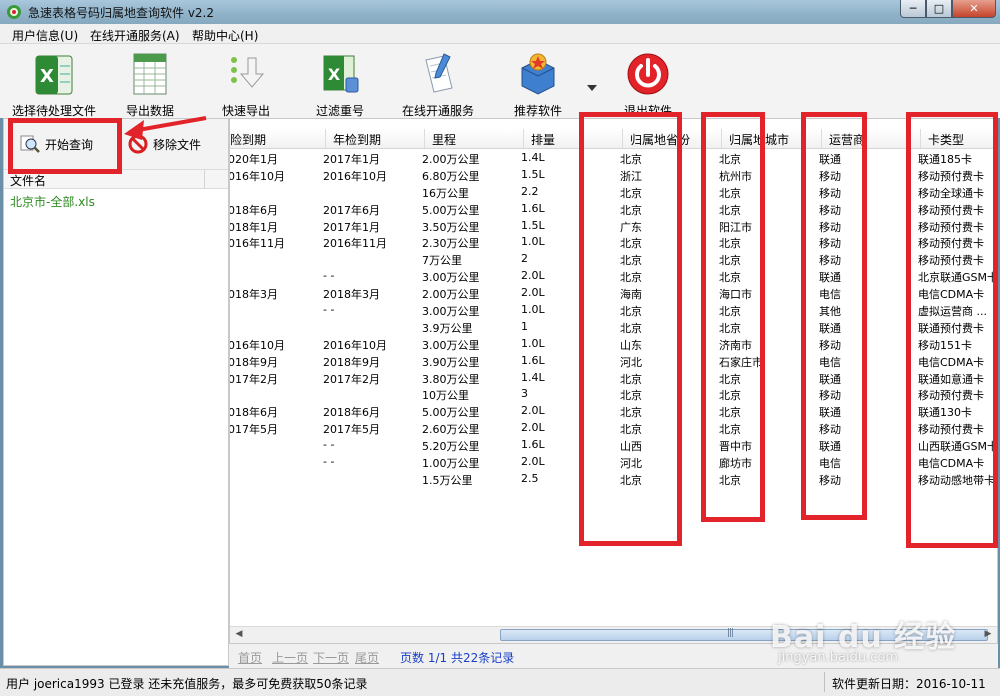 The height and width of the screenshot is (696, 1000). Describe the element at coordinates (447, 328) in the screenshot. I see `col-mileage-cell: 3.9万公里` at that location.